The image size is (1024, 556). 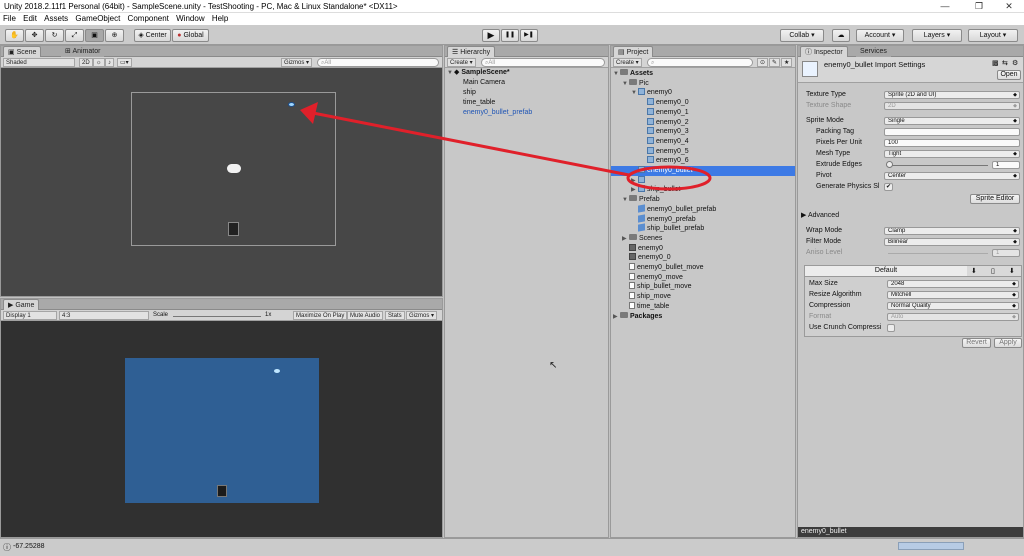 I want to click on project-item: enemy0_2, so click(x=664, y=122).